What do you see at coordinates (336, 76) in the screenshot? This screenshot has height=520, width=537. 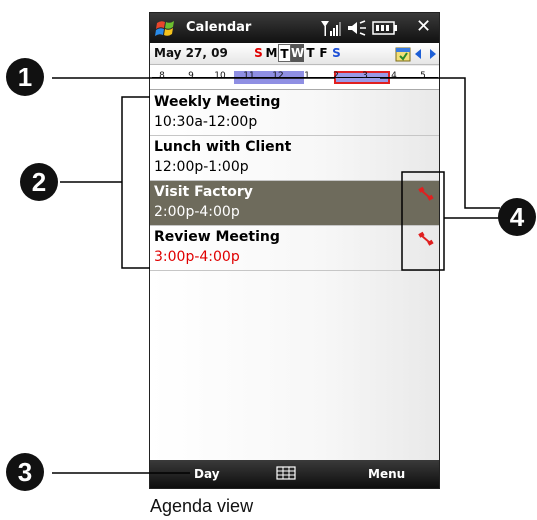 I see `timeline-hour: 2` at bounding box center [336, 76].